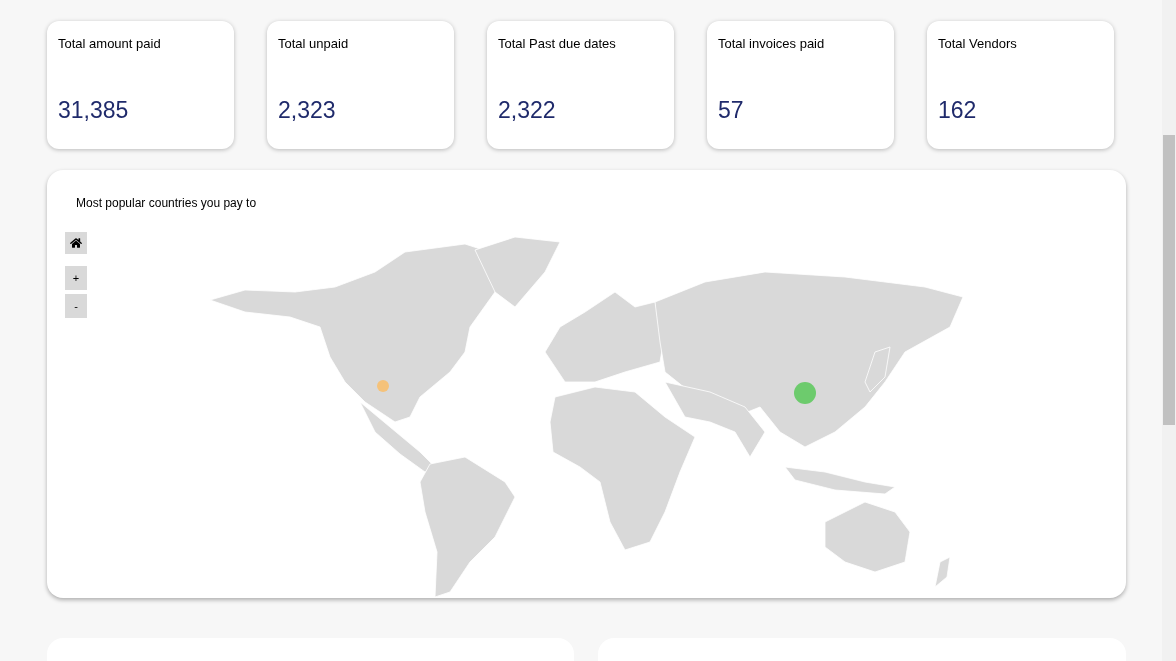  I want to click on stat-value: 57, so click(731, 110).